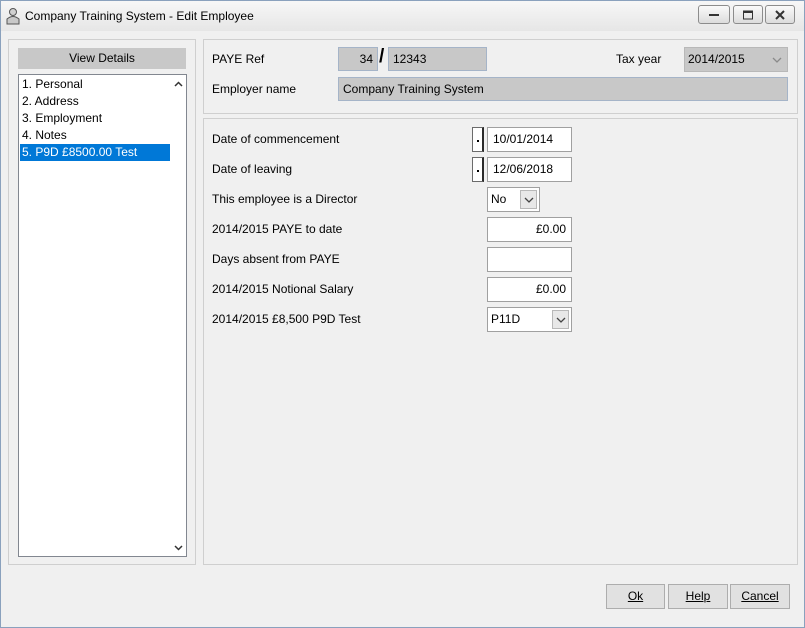 This screenshot has height=628, width=805. What do you see at coordinates (760, 596) in the screenshot?
I see `cancel-button: Cancel` at bounding box center [760, 596].